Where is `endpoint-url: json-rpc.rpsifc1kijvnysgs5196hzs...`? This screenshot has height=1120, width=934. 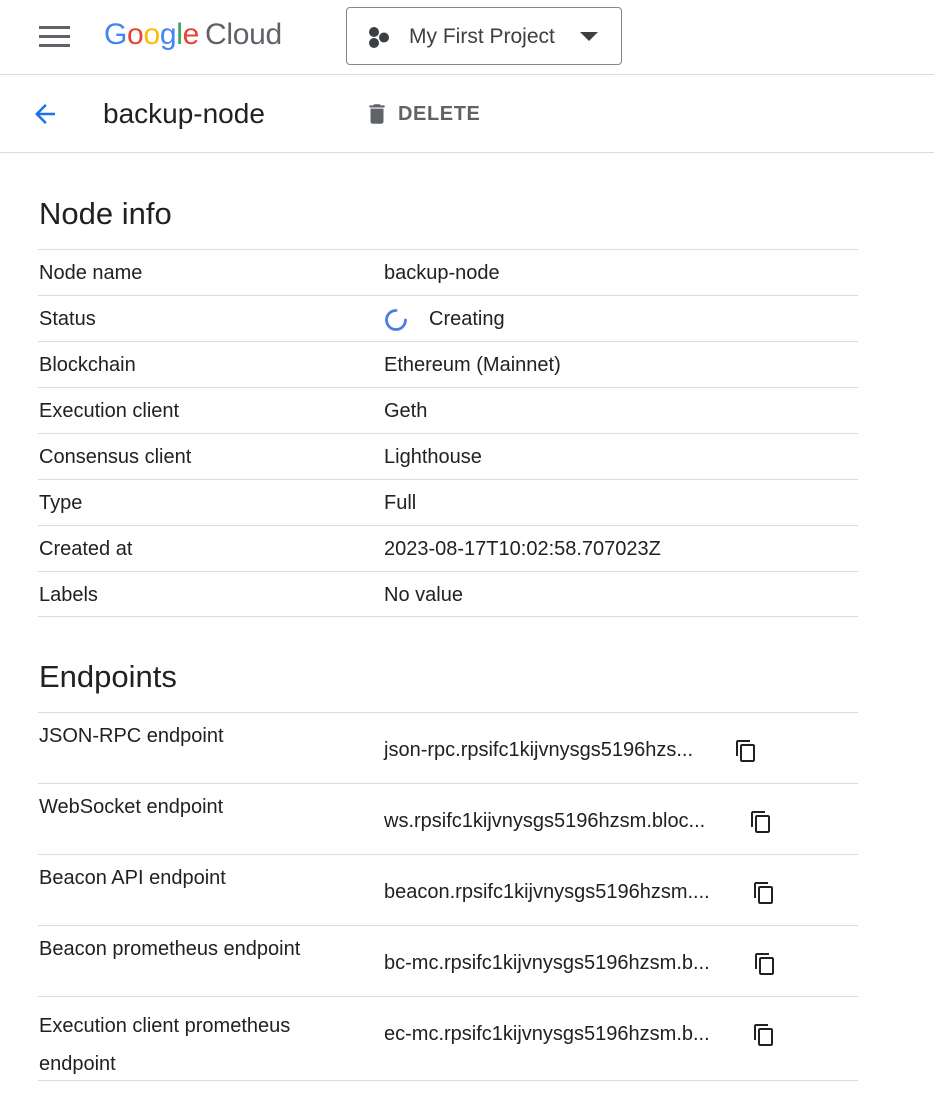 endpoint-url: json-rpc.rpsifc1kijvnysgs5196hzs... is located at coordinates (538, 750).